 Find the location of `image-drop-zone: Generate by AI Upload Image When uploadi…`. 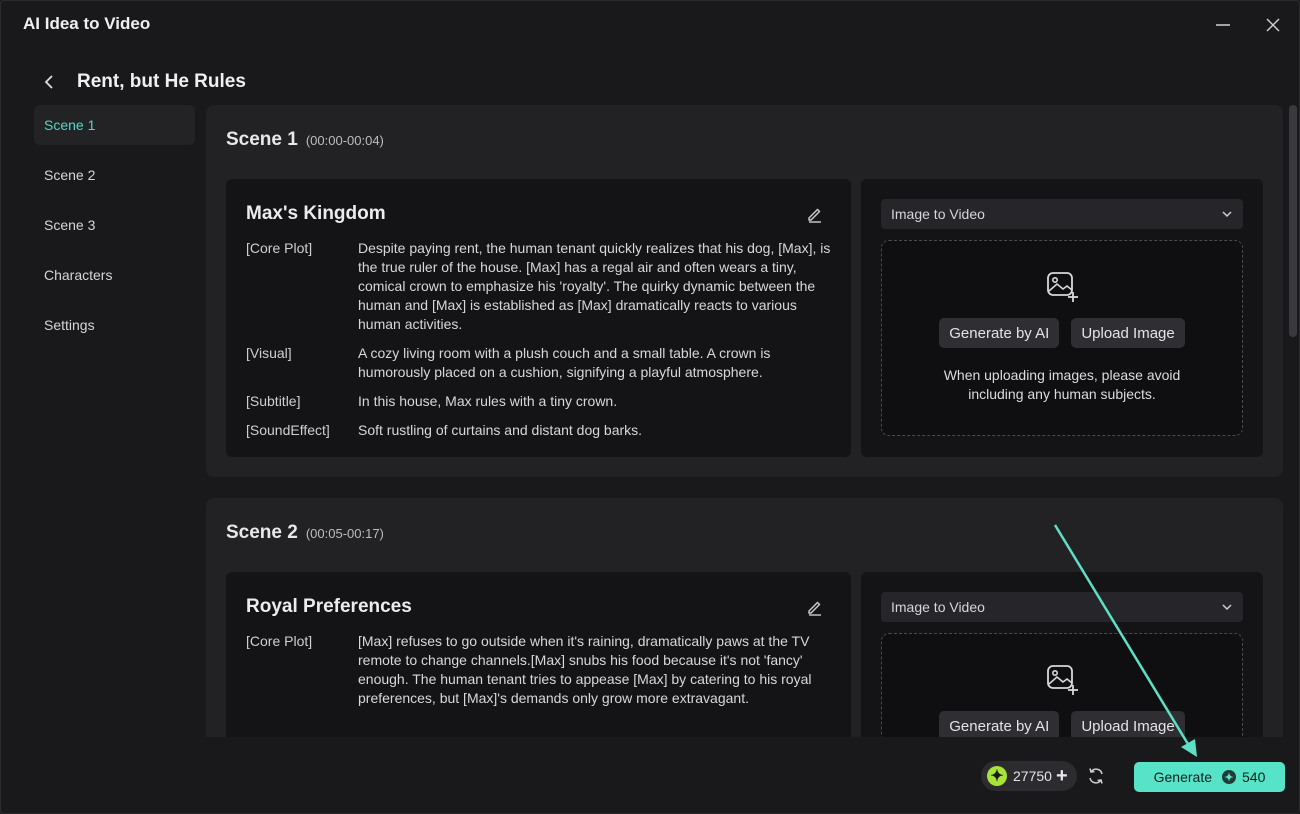

image-drop-zone: Generate by AI Upload Image When uploadi… is located at coordinates (1062, 338).